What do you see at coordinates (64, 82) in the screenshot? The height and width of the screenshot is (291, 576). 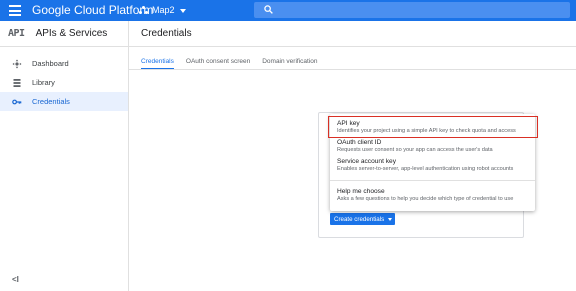 I see `sidebar-item-library: Library` at bounding box center [64, 82].